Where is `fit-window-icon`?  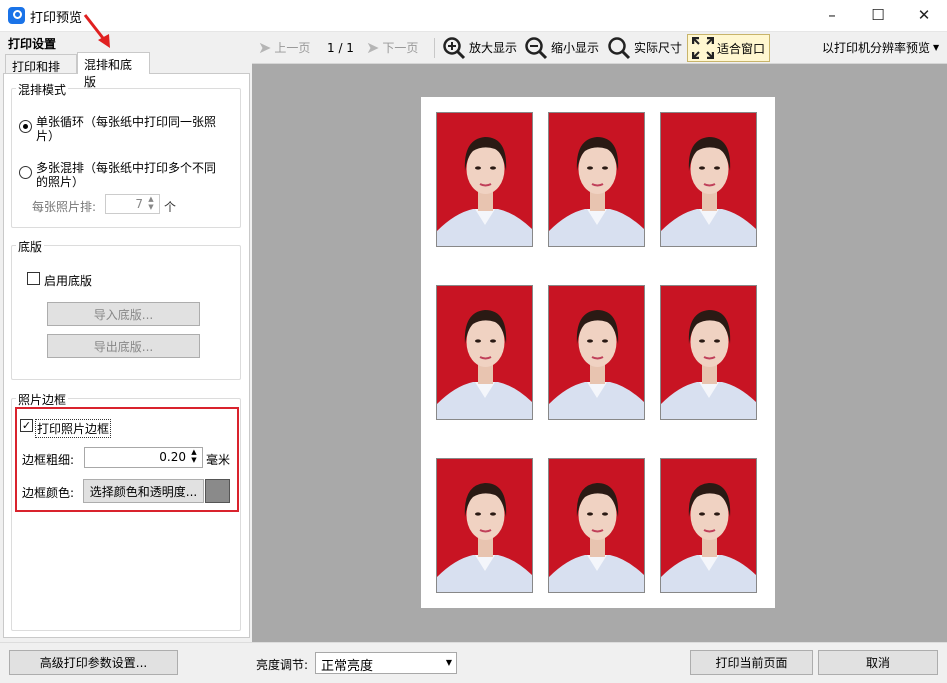
fit-window-icon is located at coordinates (703, 48).